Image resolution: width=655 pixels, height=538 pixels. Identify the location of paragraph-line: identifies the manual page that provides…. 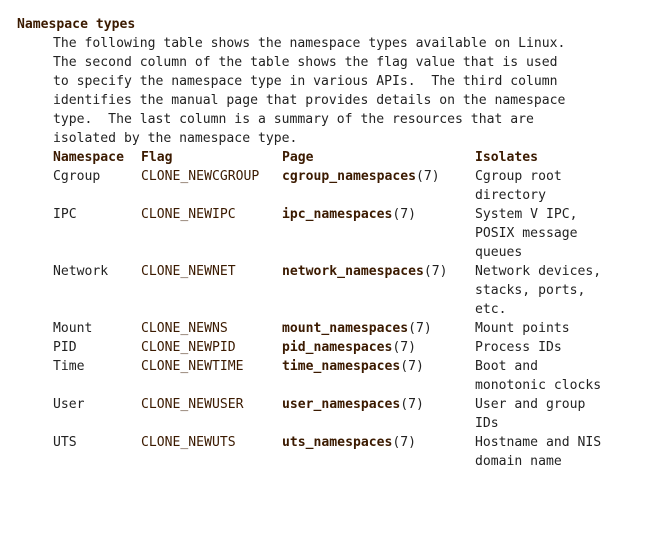
(309, 100).